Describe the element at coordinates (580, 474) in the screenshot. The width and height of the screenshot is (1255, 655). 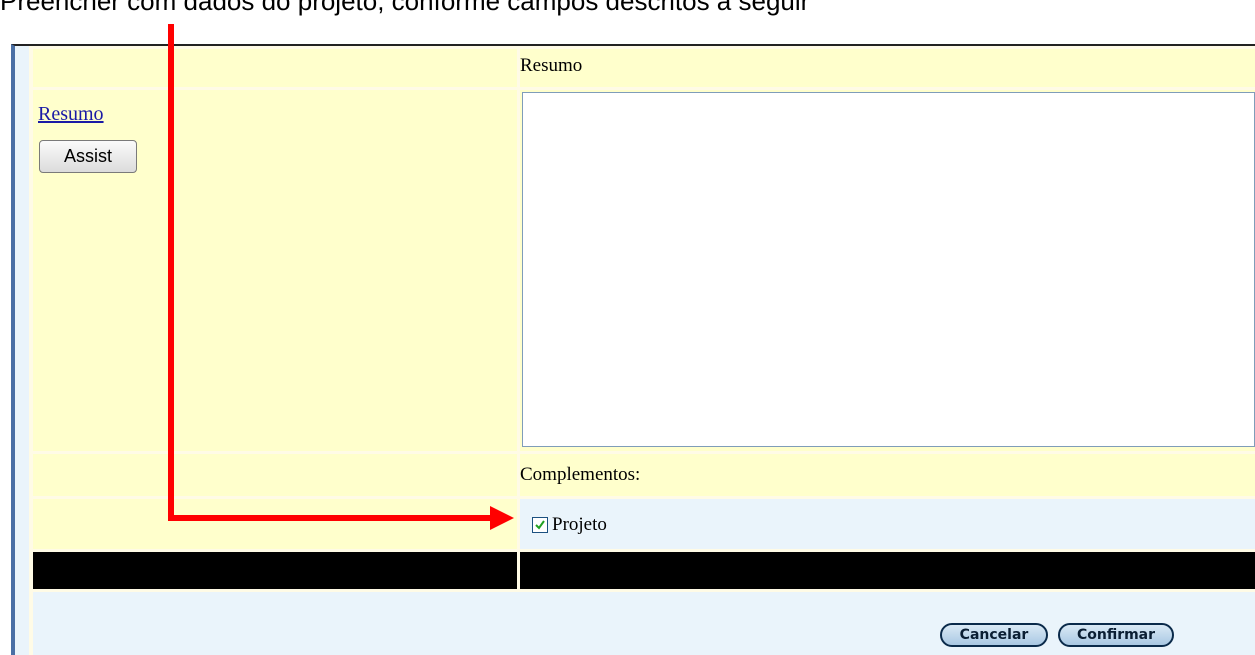
I see `complementos-label: Complementos:` at that location.